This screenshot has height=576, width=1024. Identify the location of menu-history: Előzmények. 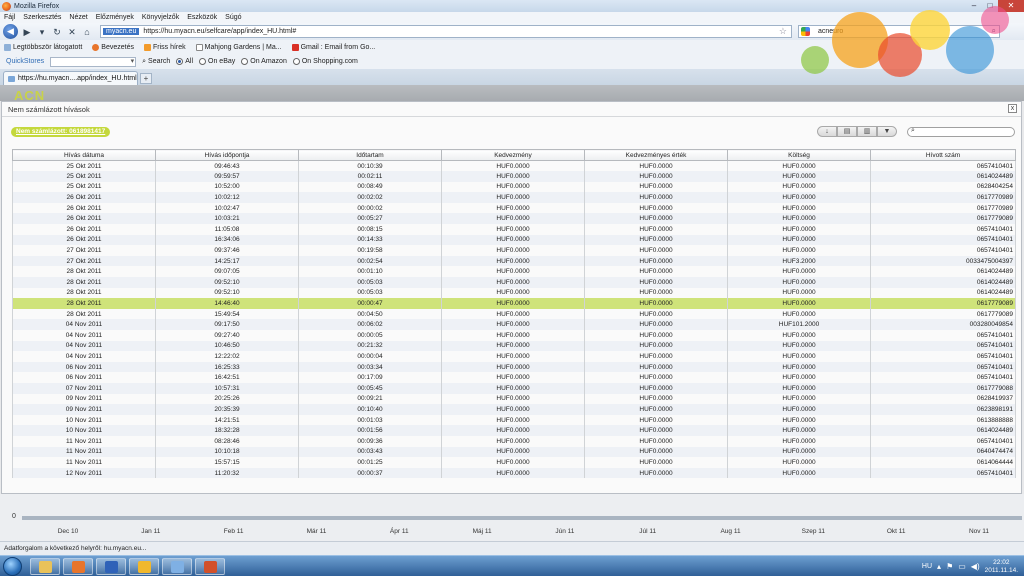
(115, 17).